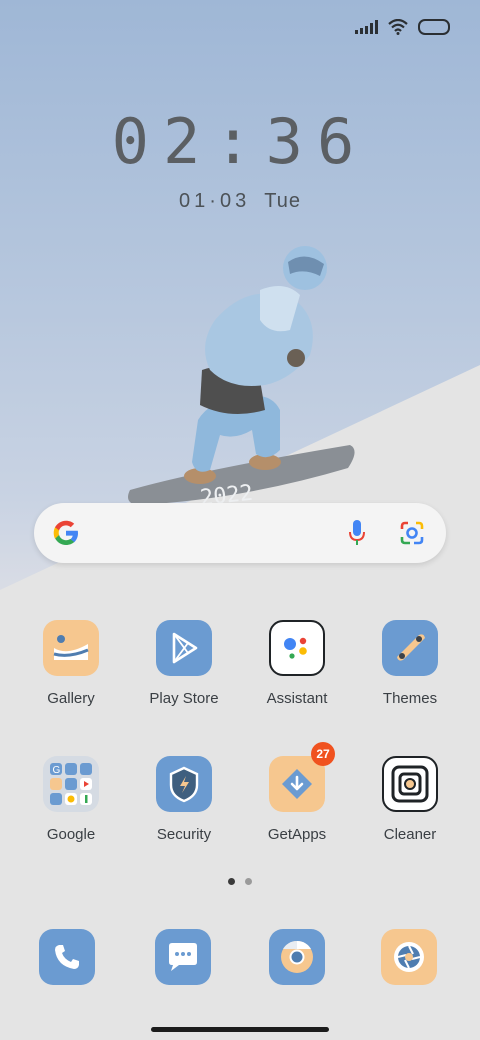 Image resolution: width=480 pixels, height=1040 pixels. I want to click on app-google-folder: G Google, so click(71, 799).